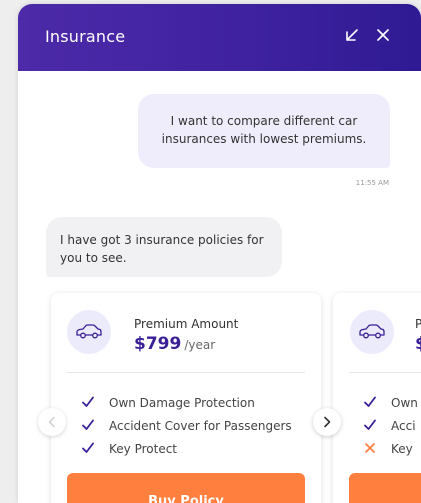 This screenshot has width=421, height=503. What do you see at coordinates (158, 344) in the screenshot?
I see `price-amount: $799` at bounding box center [158, 344].